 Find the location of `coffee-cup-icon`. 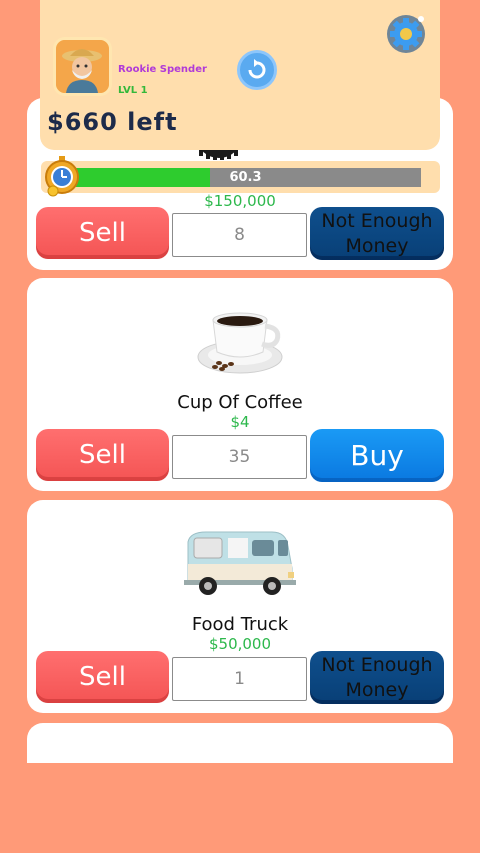

coffee-cup-icon is located at coordinates (240, 343).